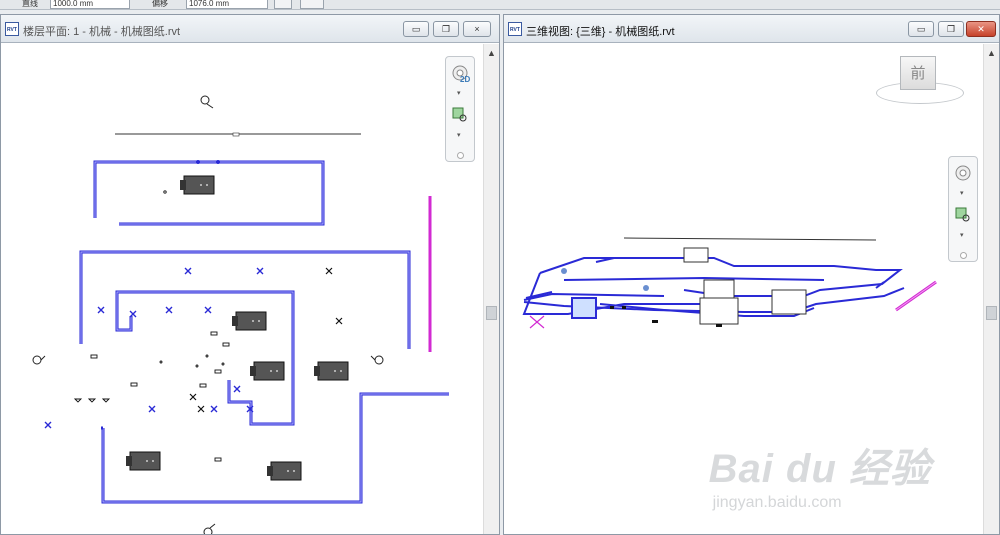 The image size is (1000, 535). I want to click on zoom-region-icon, so click(460, 115).